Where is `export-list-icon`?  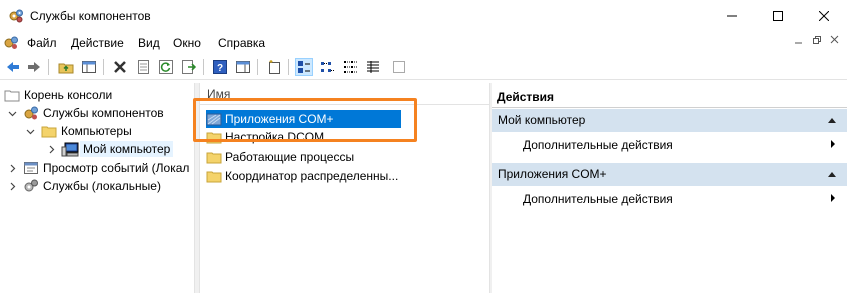
export-list-icon is located at coordinates (189, 67).